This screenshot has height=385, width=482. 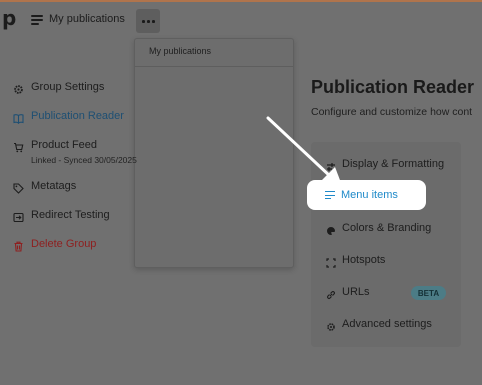 I want to click on page-subtitle: Configure and customize how cont, so click(x=392, y=112).